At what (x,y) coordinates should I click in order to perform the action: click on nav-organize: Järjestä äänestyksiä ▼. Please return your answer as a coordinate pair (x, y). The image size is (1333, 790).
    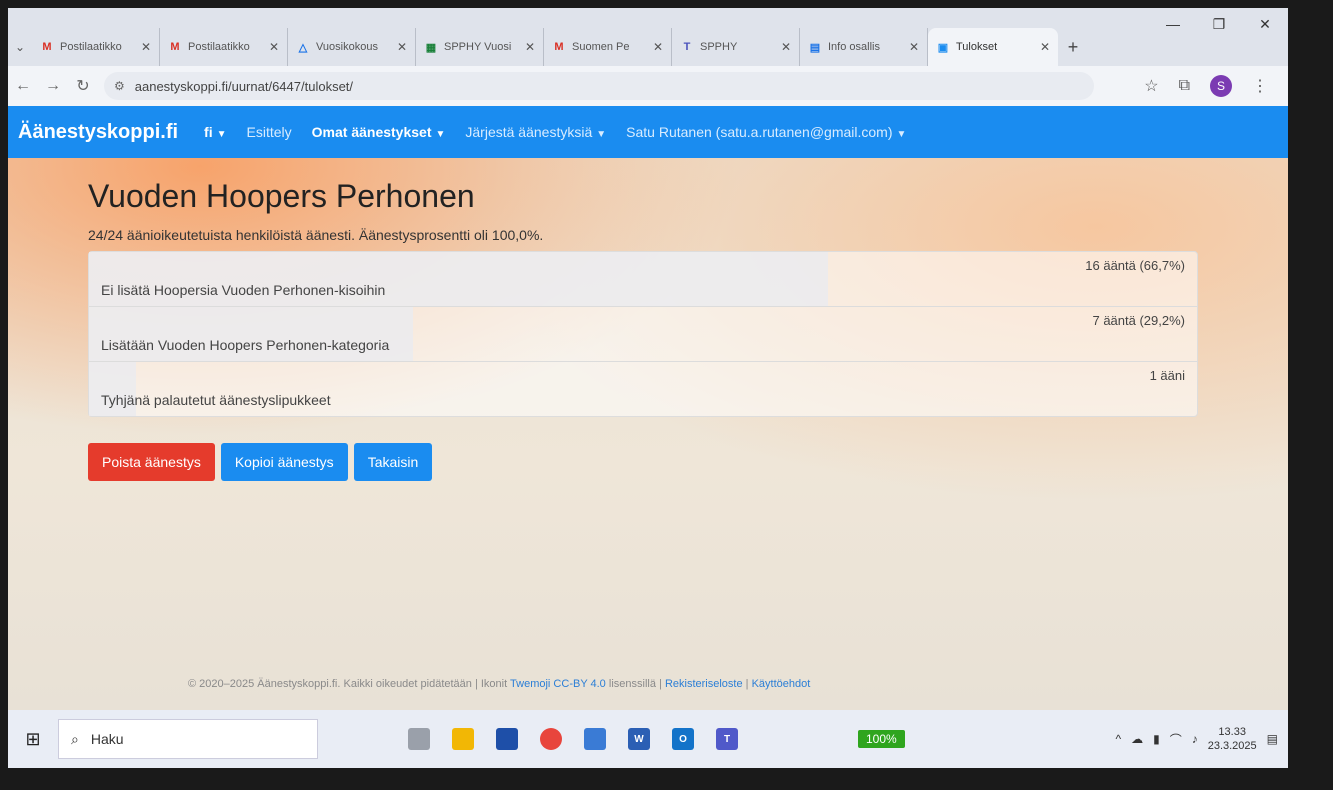
    Looking at the image, I should click on (535, 132).